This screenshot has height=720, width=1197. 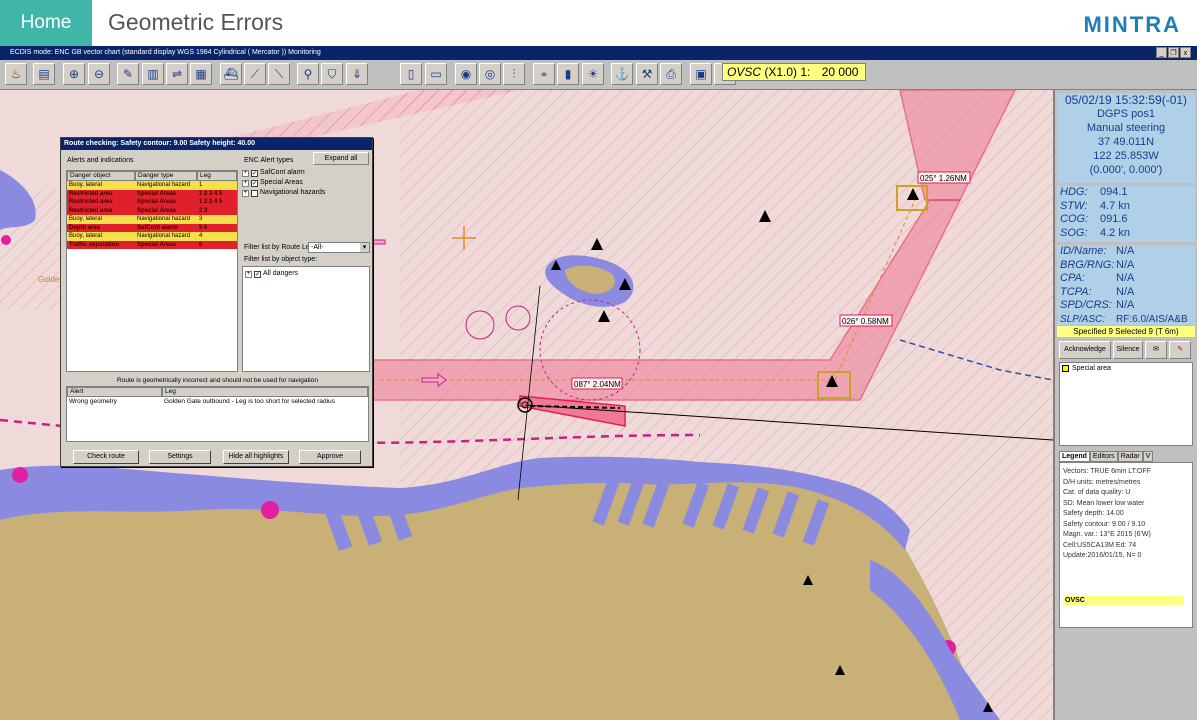 What do you see at coordinates (1185, 52) in the screenshot?
I see `close-button: x` at bounding box center [1185, 52].